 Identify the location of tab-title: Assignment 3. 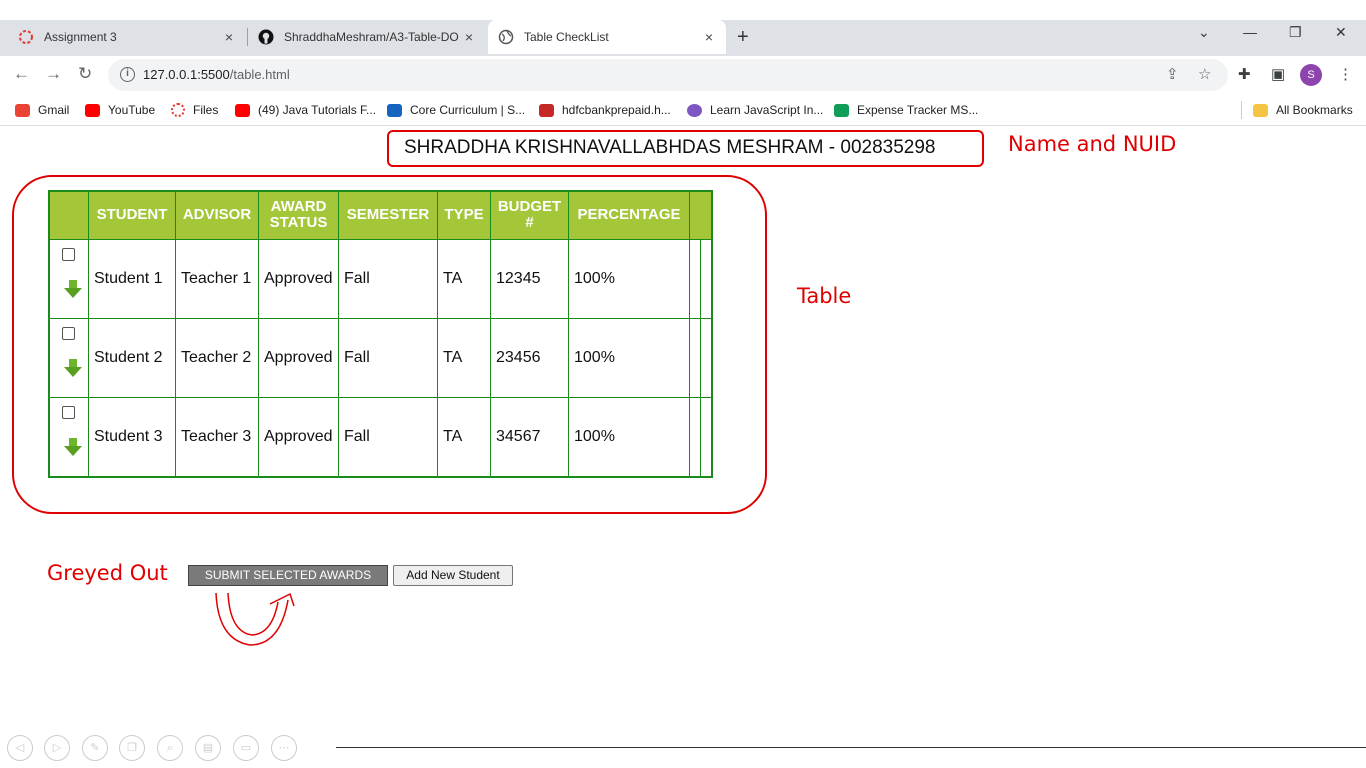
(80, 37).